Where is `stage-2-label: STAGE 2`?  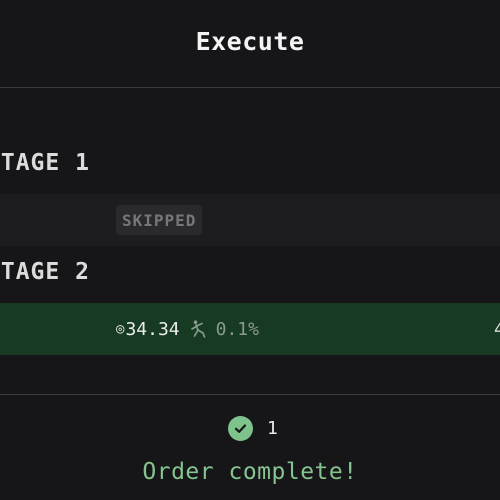
stage-2-label: STAGE 2 is located at coordinates (45, 272).